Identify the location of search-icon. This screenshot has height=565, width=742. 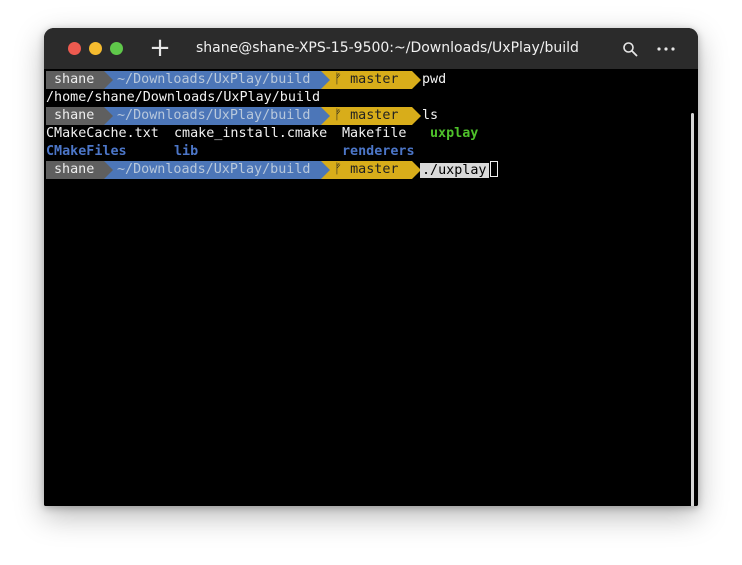
(630, 49).